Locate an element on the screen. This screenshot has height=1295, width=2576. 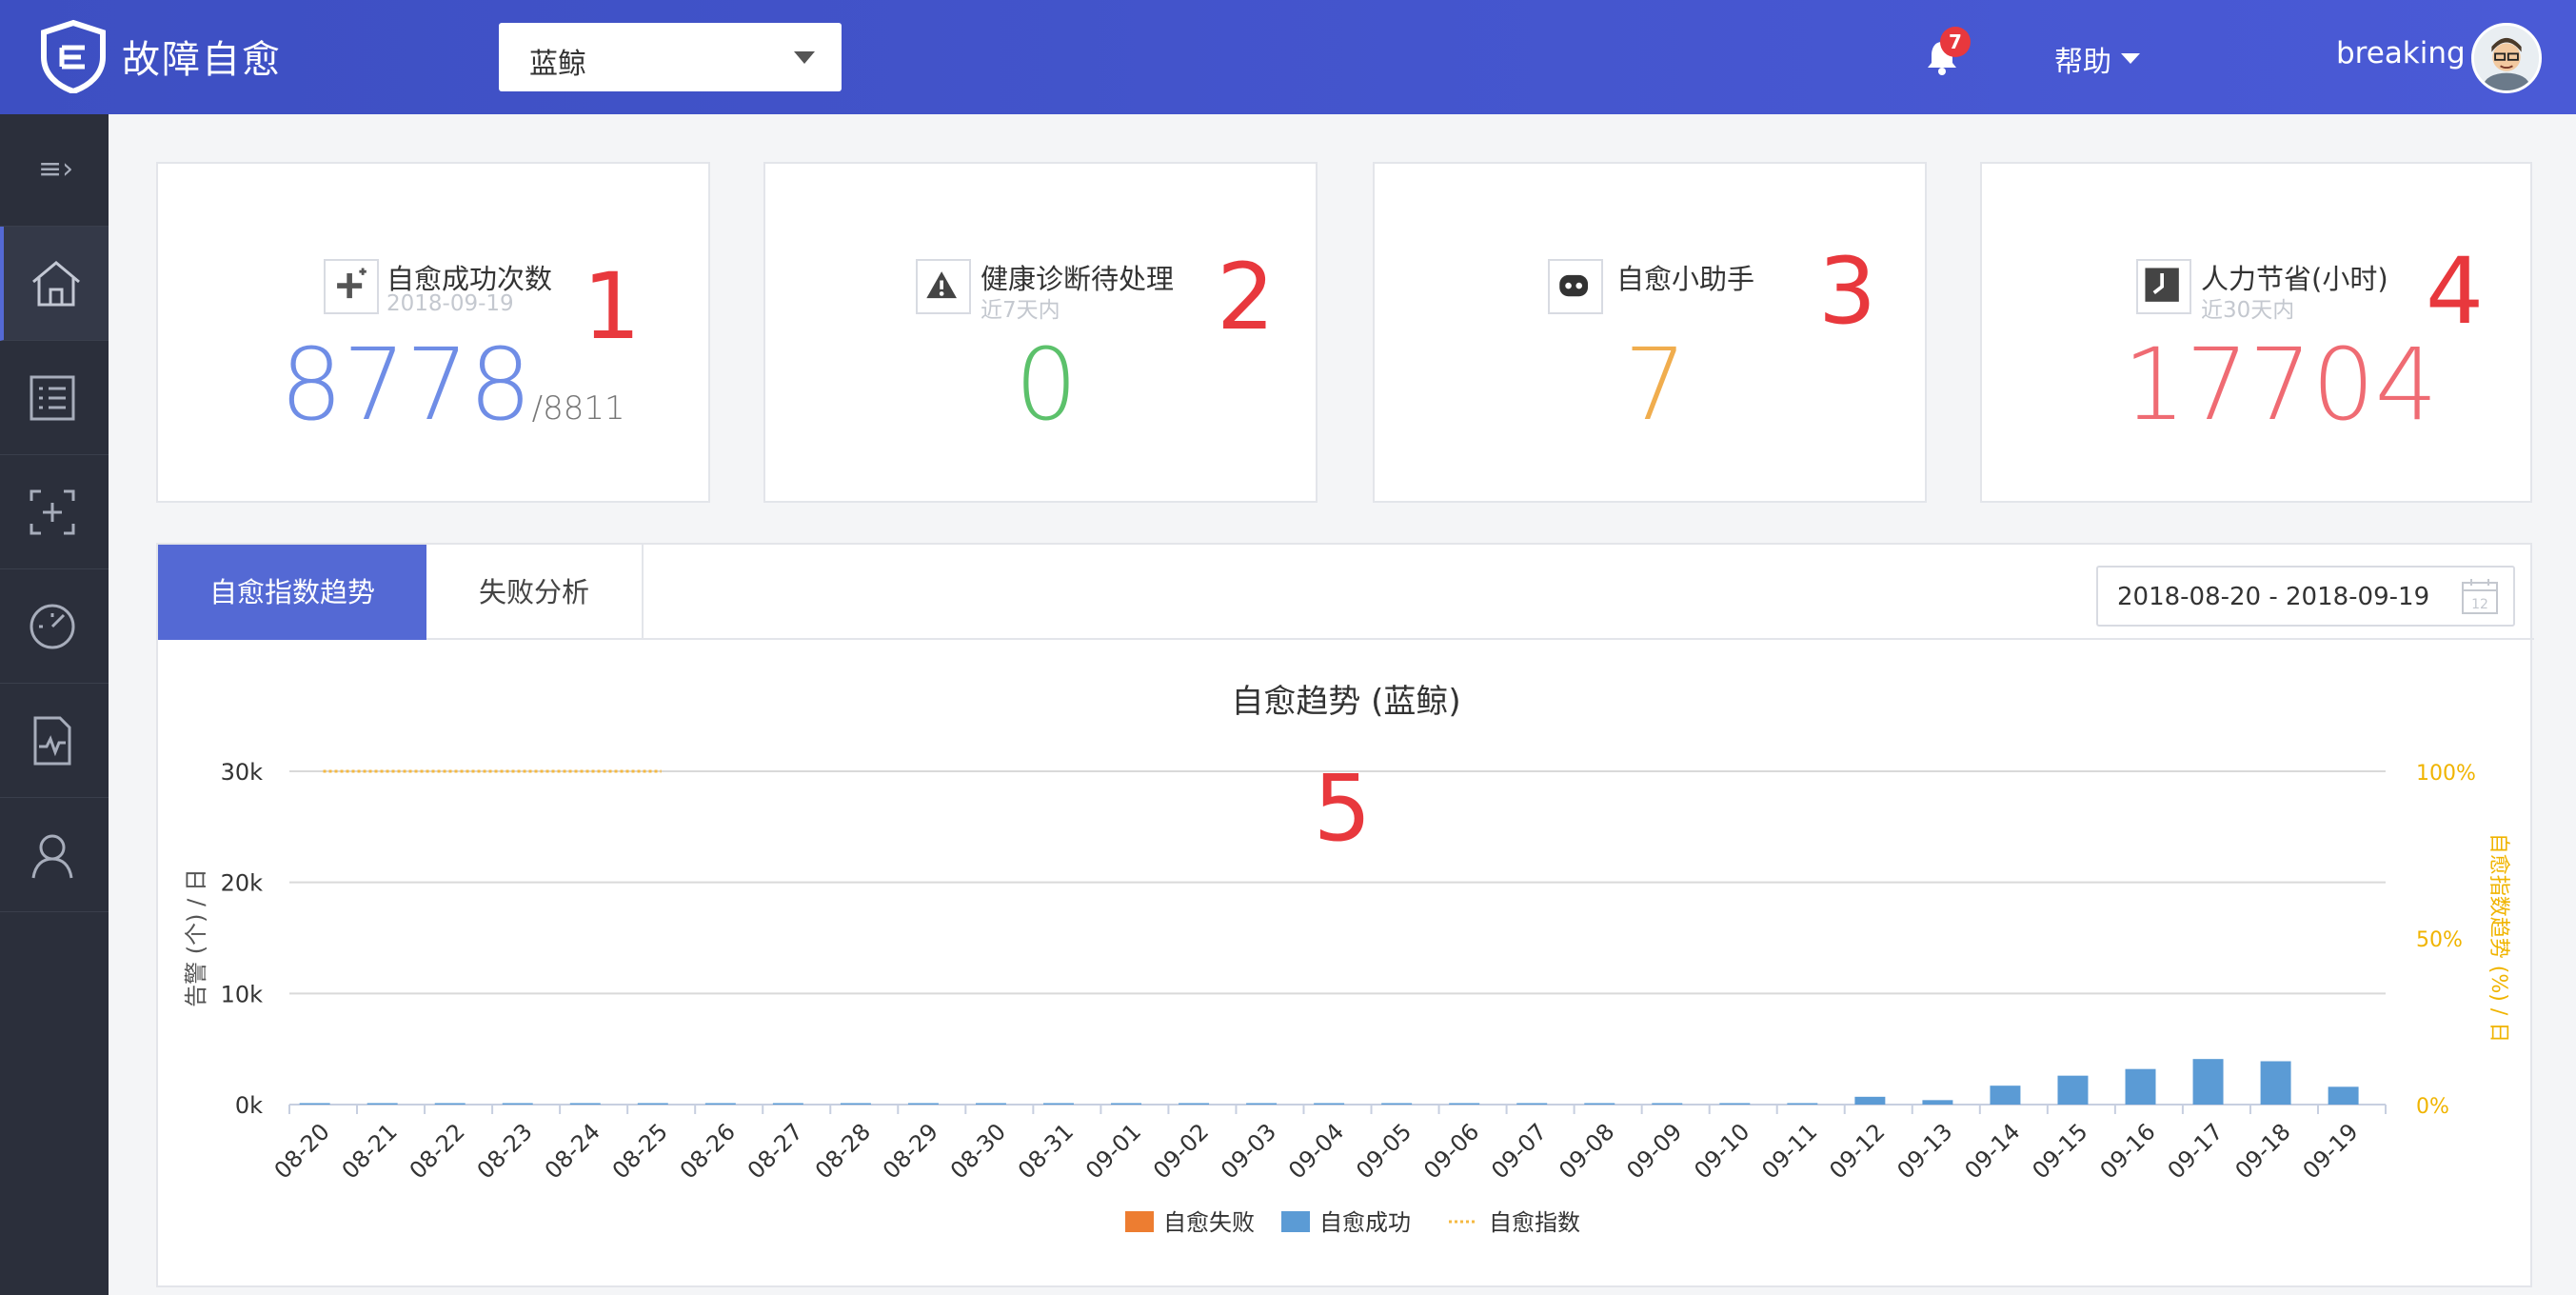
card-value-total: /8811 is located at coordinates (578, 408).